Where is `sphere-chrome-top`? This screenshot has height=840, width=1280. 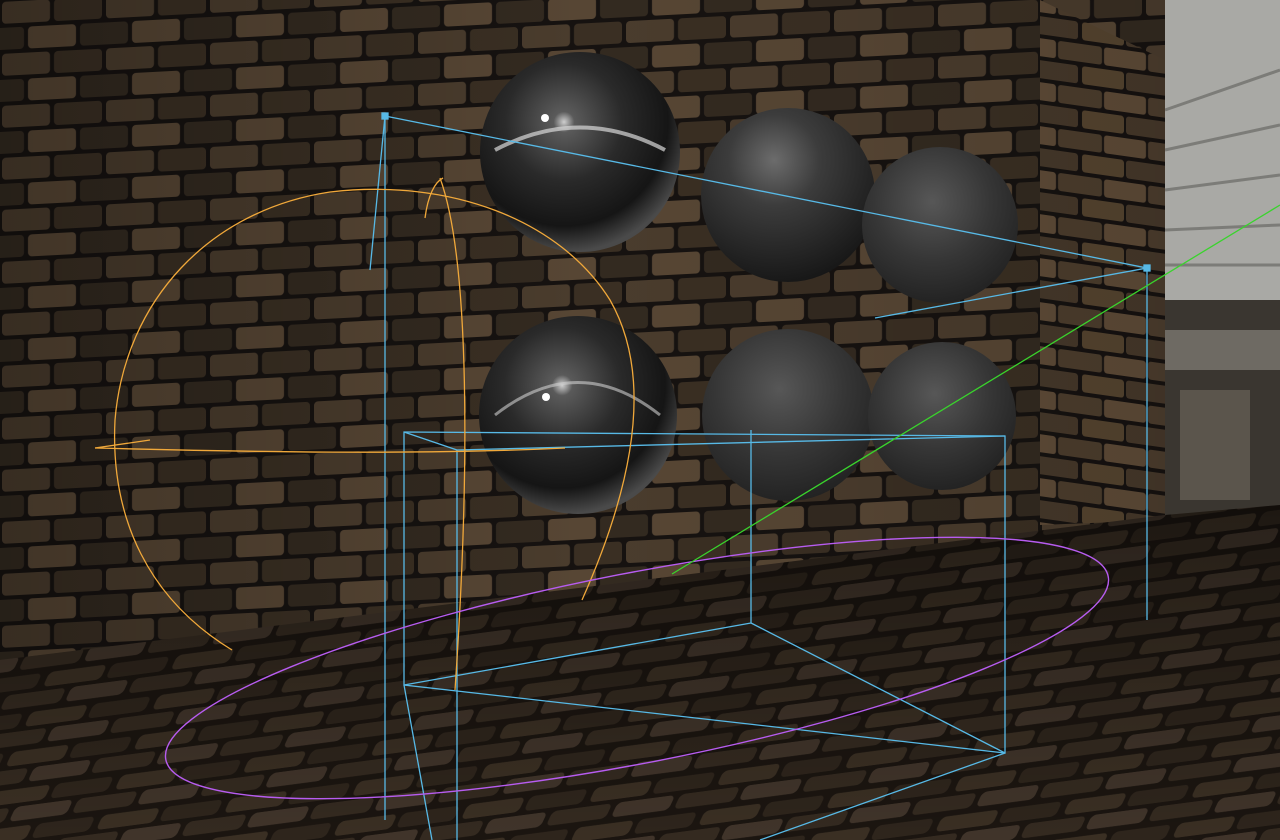
sphere-chrome-top is located at coordinates (580, 152).